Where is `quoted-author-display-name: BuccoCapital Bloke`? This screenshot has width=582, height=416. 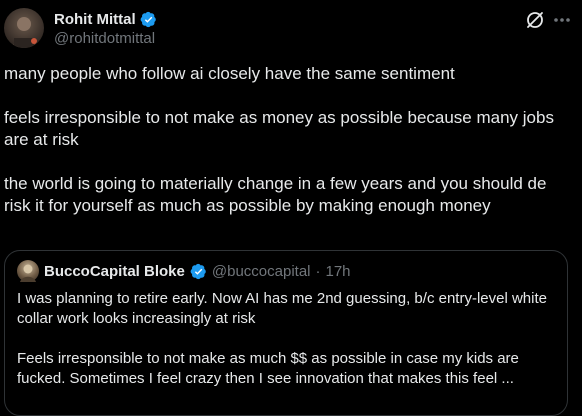 quoted-author-display-name: BuccoCapital Bloke is located at coordinates (114, 271).